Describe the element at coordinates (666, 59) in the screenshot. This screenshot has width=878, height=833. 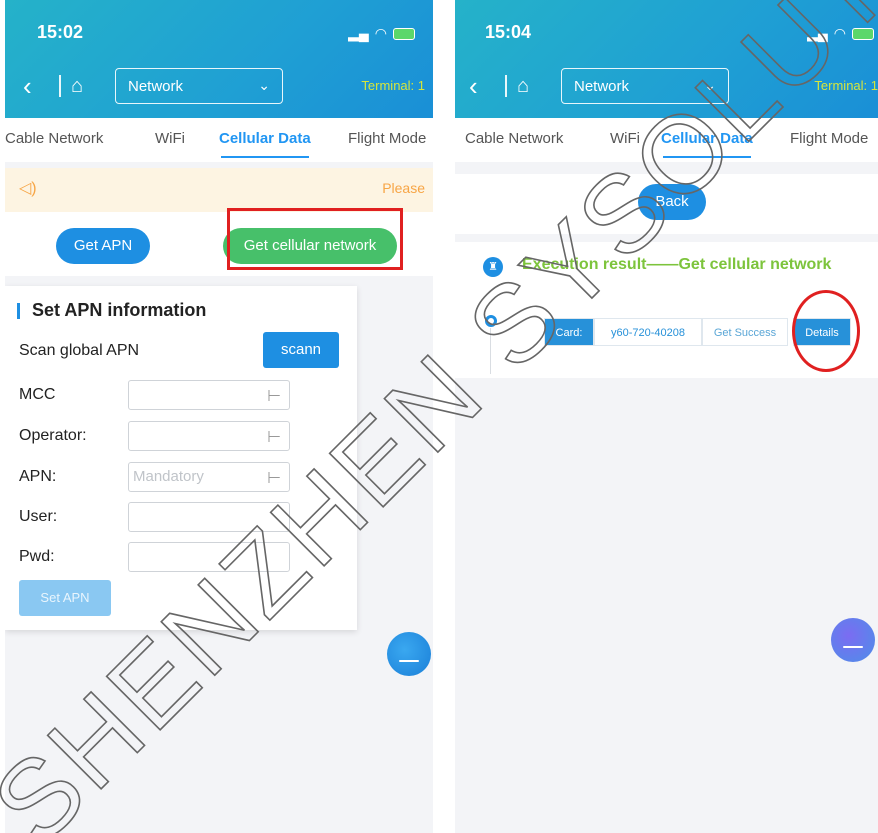
I see `header: 15:04 ▂▄ ◠ ‹ ⌂ Network ⌄ Terminal: 1` at that location.